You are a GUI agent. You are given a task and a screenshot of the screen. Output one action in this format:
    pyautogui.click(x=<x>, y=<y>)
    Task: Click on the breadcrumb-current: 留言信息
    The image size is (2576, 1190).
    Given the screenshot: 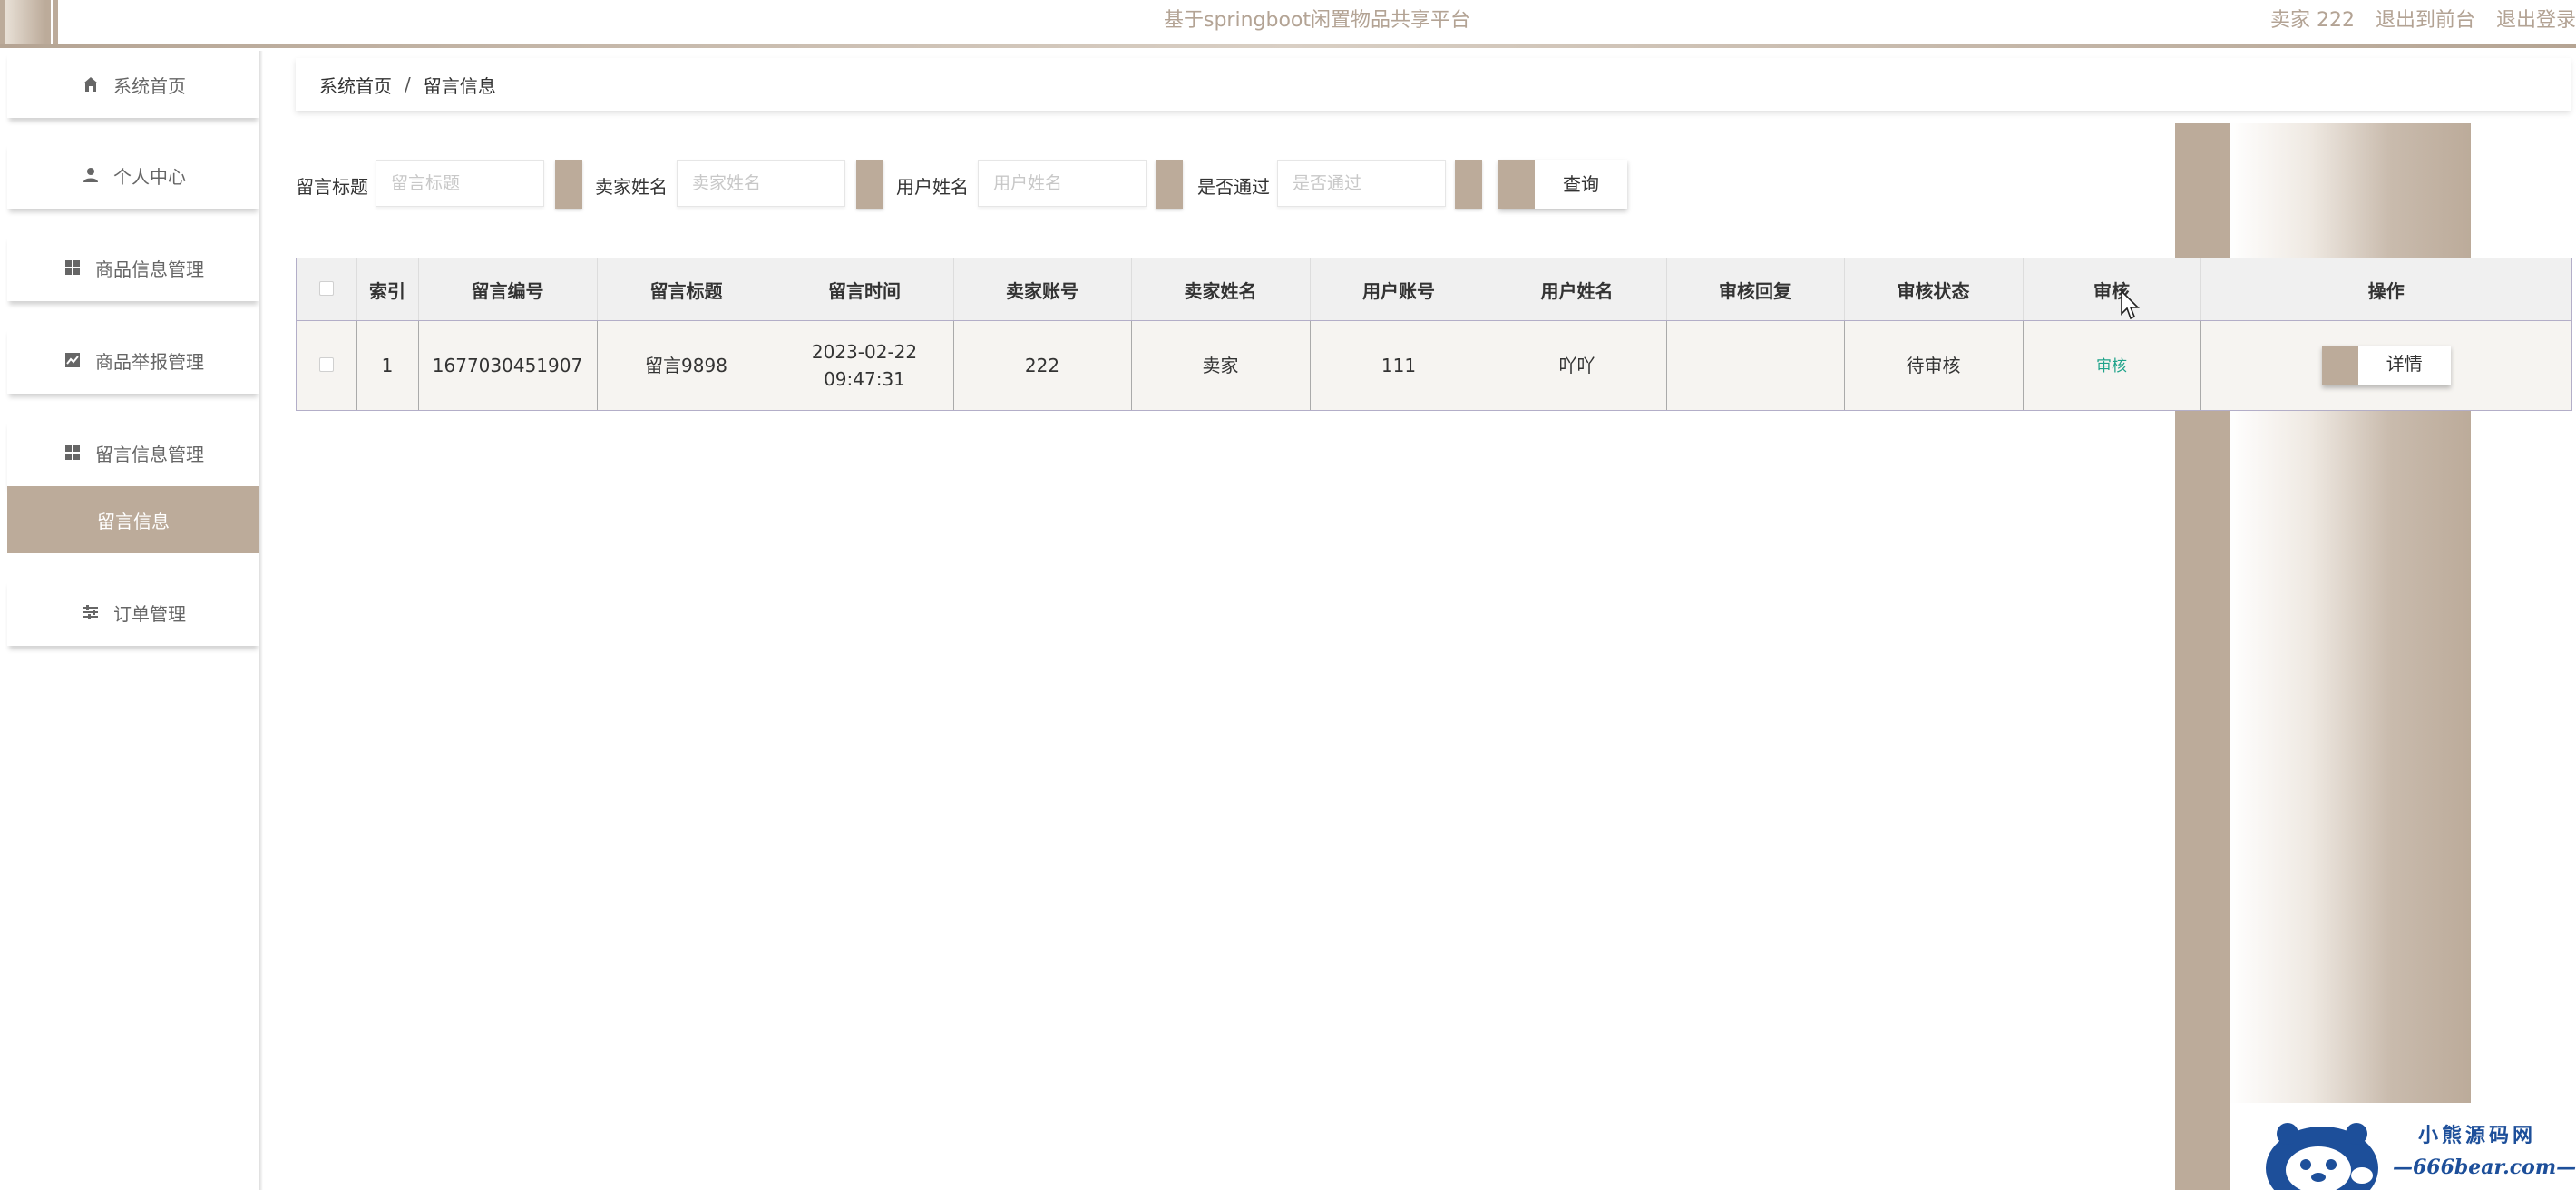 What is the action you would take?
    pyautogui.click(x=459, y=85)
    